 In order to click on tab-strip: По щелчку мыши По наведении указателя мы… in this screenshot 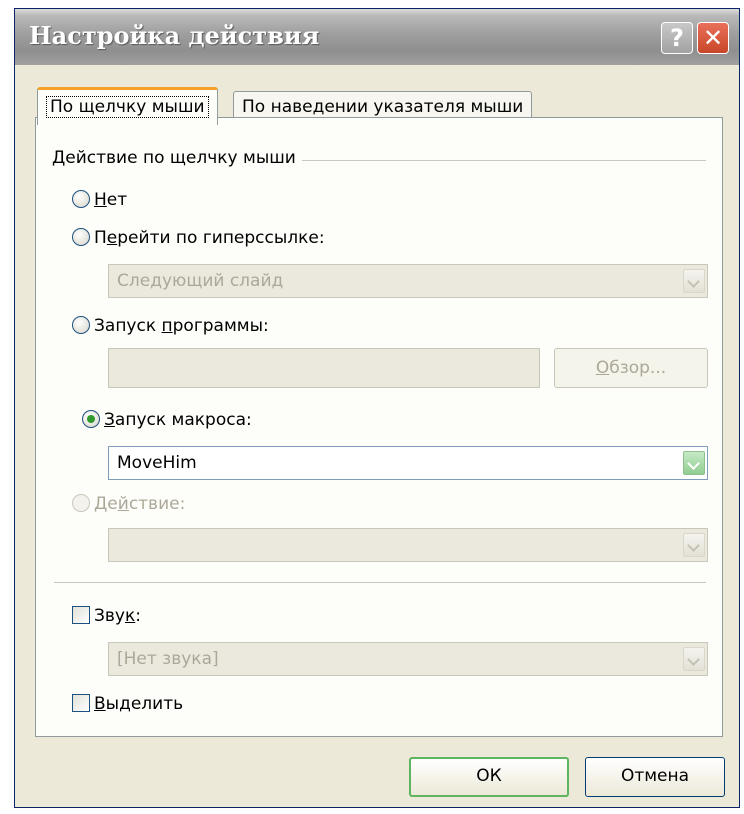, I will do `click(377, 99)`.